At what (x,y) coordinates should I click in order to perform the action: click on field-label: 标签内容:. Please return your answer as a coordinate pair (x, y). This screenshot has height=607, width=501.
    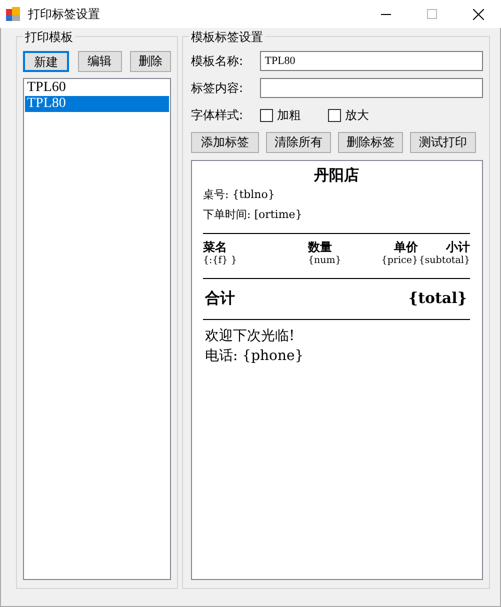
    Looking at the image, I should click on (217, 88).